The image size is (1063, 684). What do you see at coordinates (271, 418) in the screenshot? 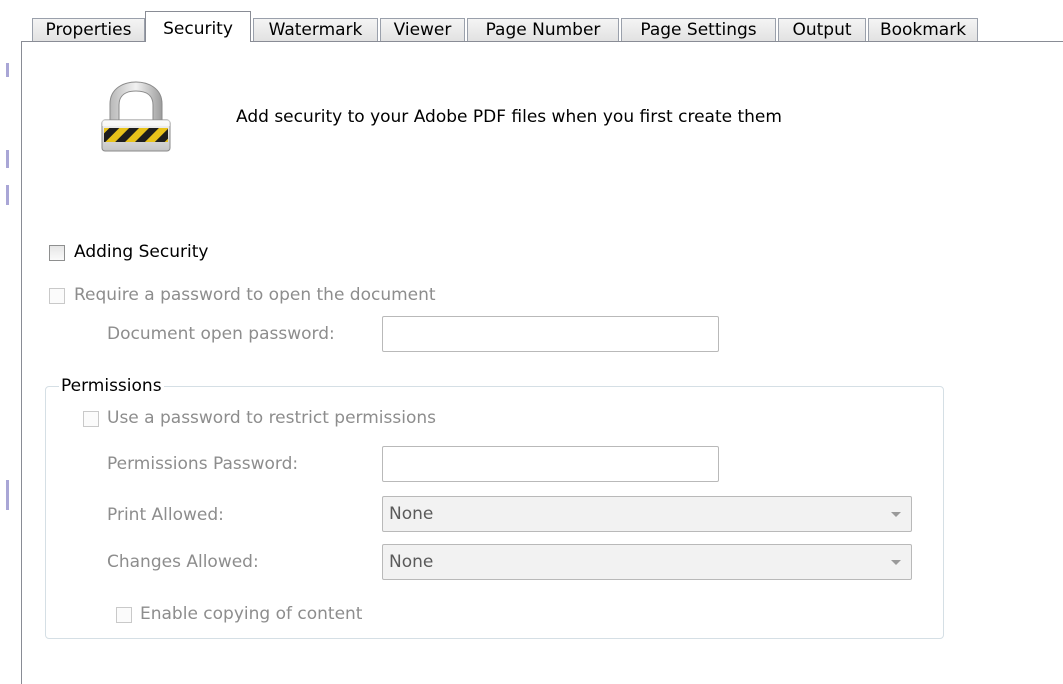
I see `restrict-permissions-label: Use a password to restrict permissions` at bounding box center [271, 418].